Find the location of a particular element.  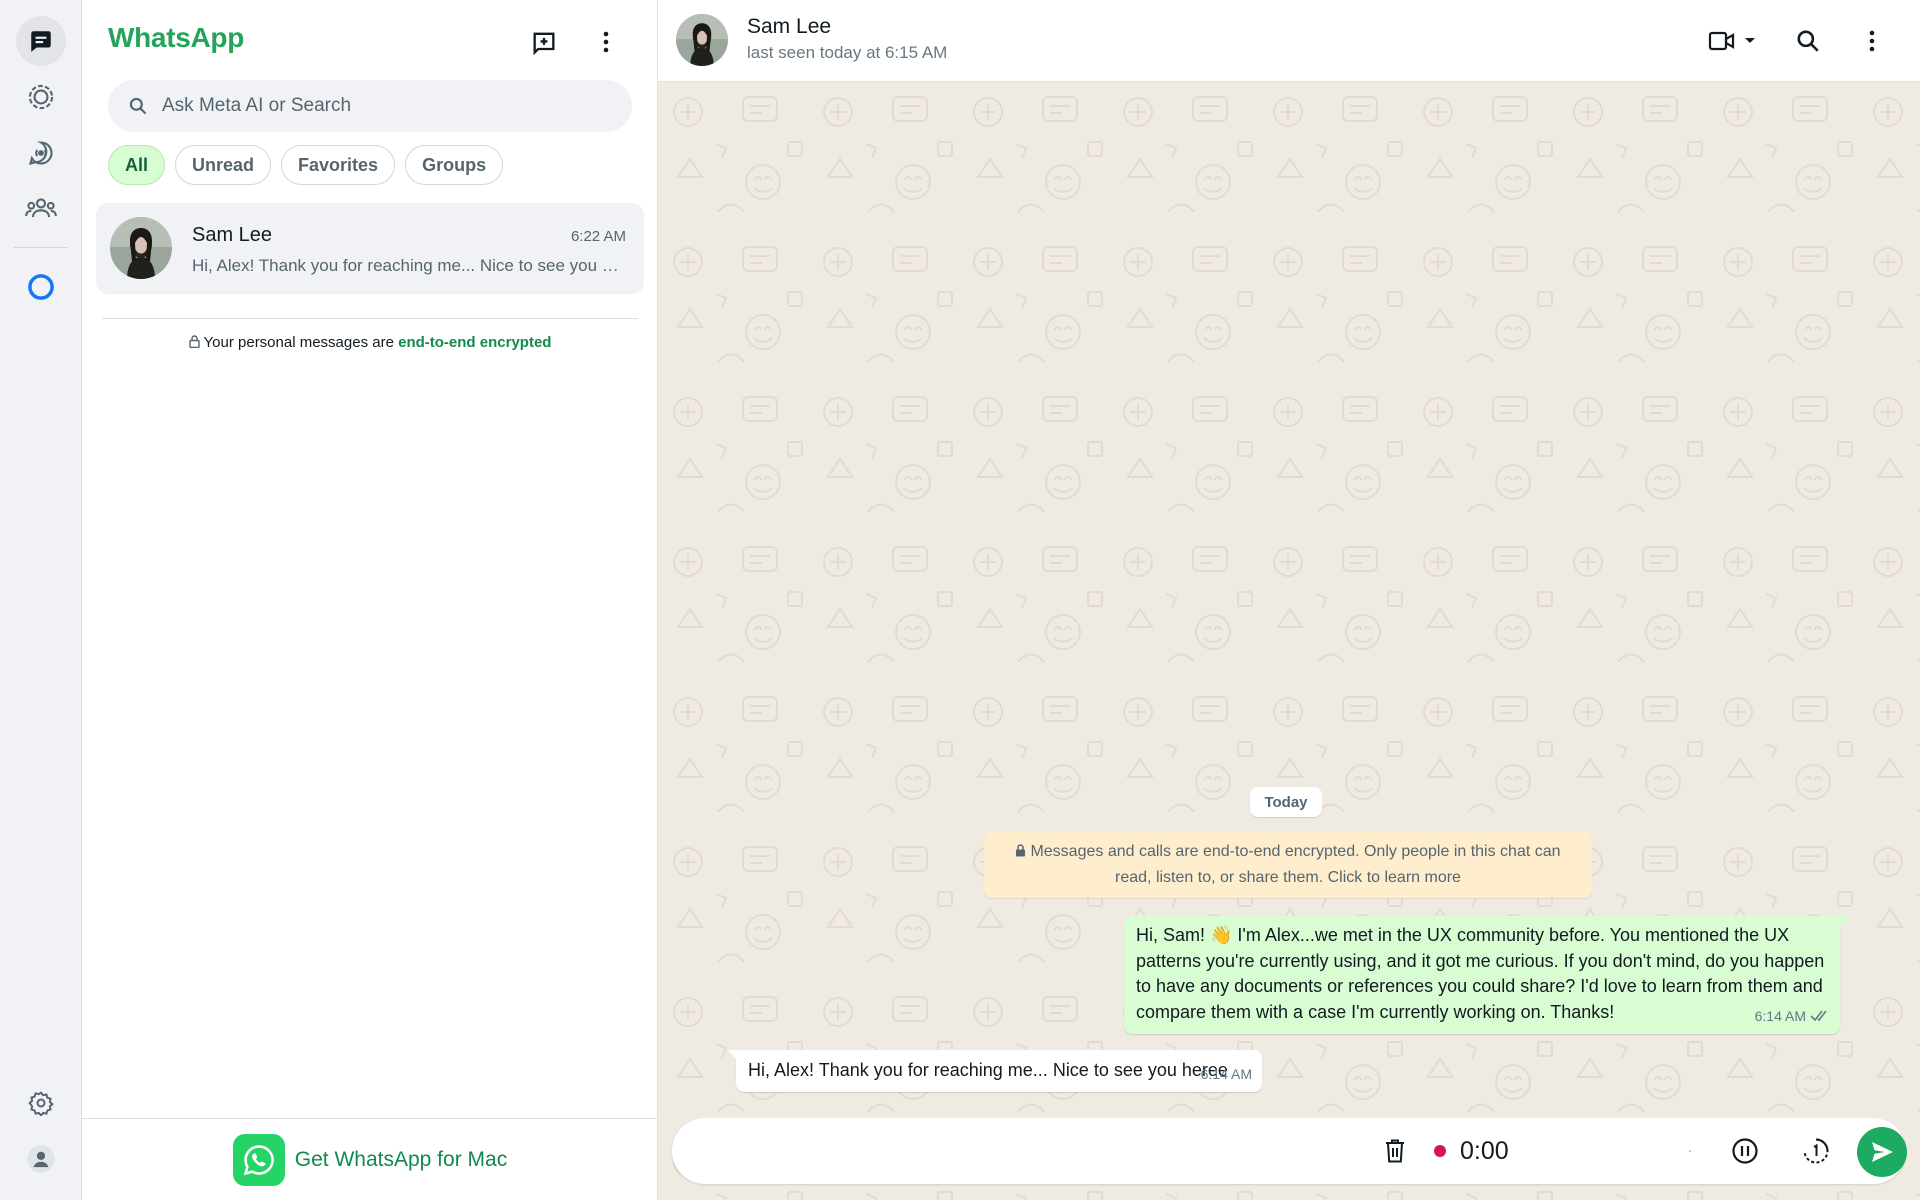

contact-avatar is located at coordinates (702, 42).